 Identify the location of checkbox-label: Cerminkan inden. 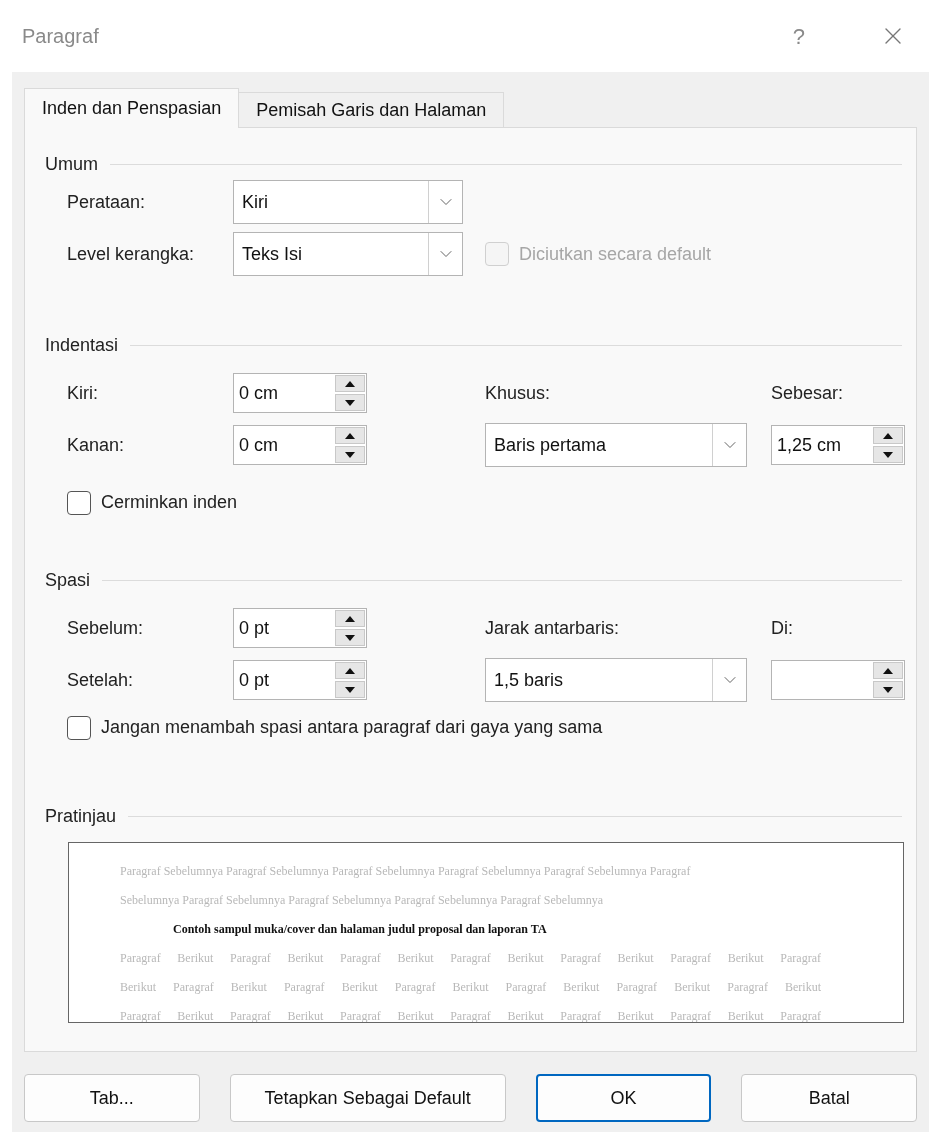
(169, 502).